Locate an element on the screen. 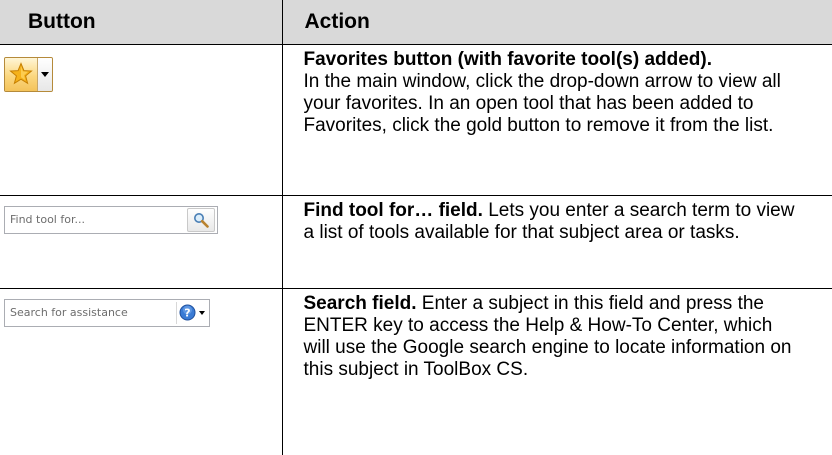  favorites-dropdown-arrow is located at coordinates (45, 74).